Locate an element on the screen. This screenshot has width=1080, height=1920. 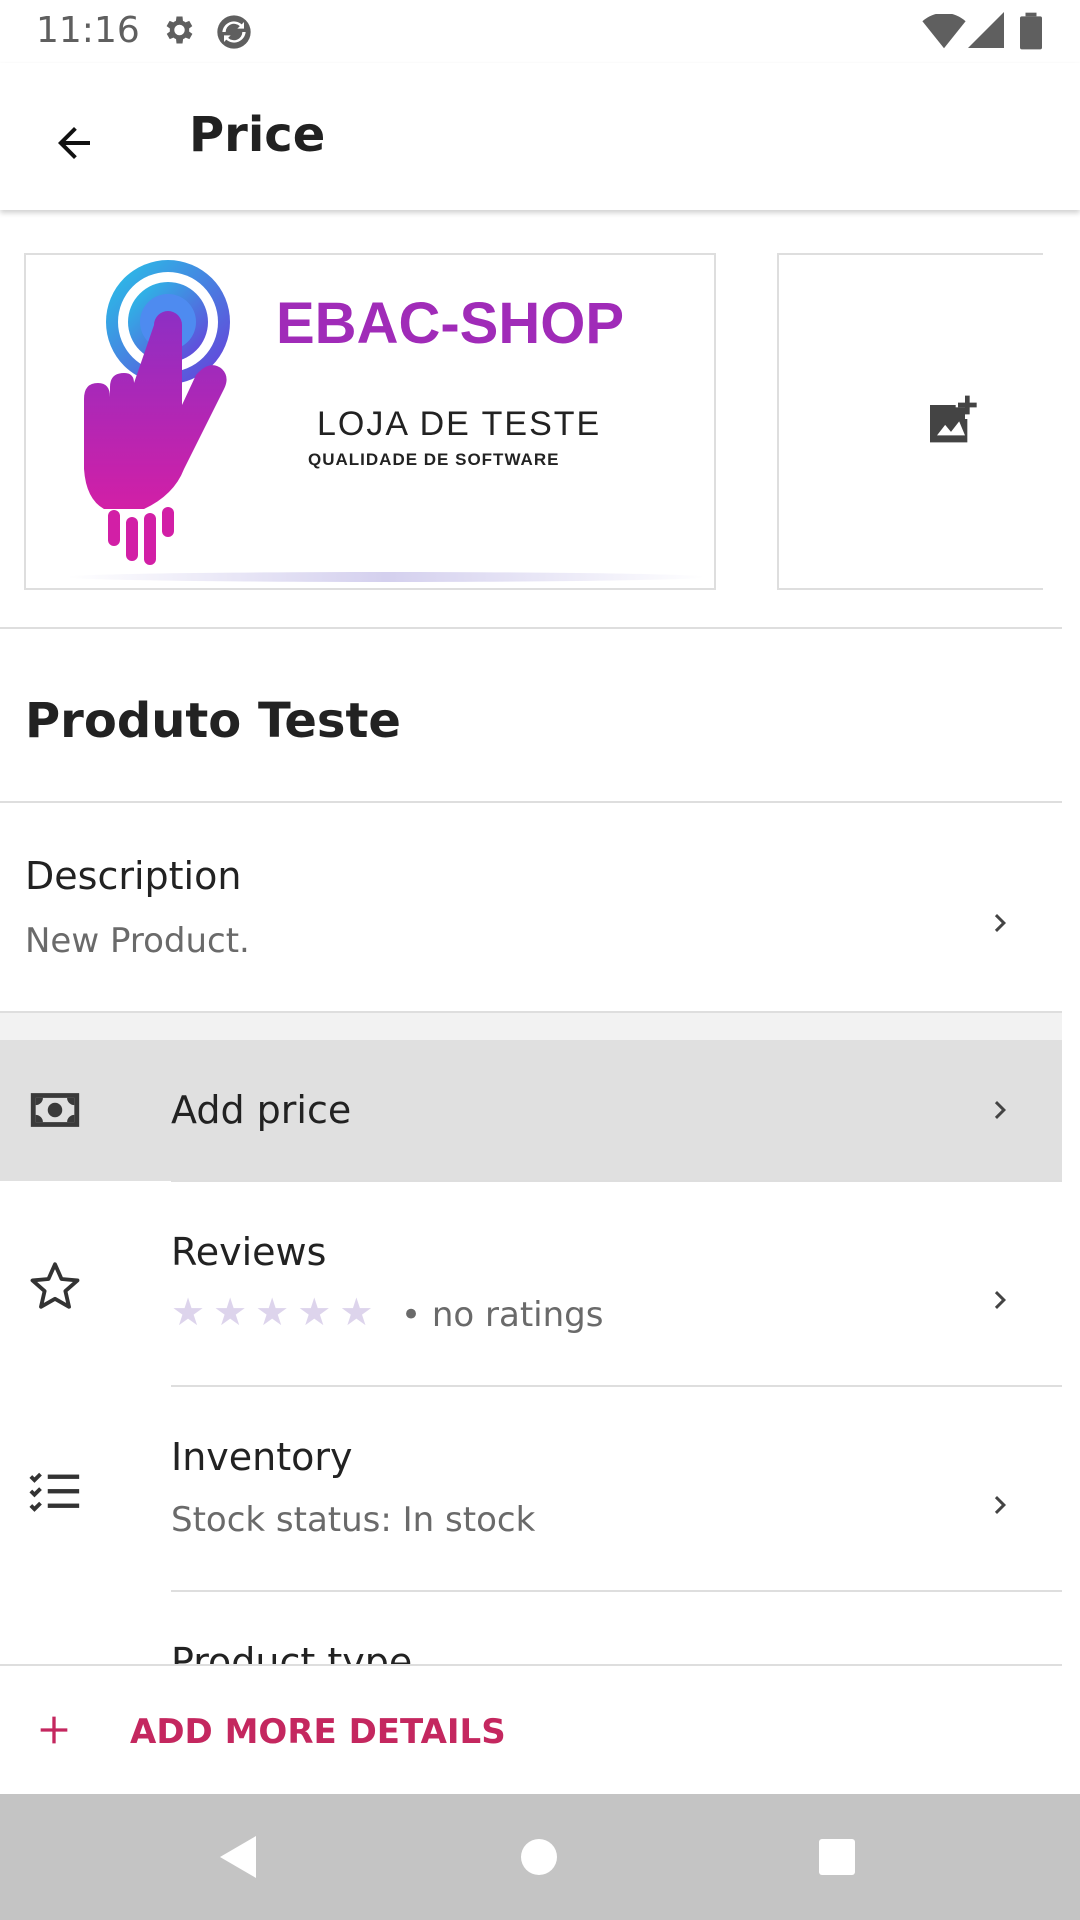
status-time: 11:16 is located at coordinates (88, 30).